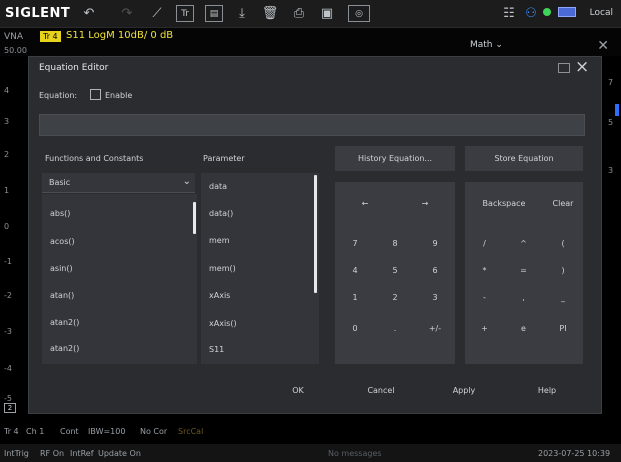  What do you see at coordinates (523, 298) in the screenshot?
I see `key-comma: ,` at bounding box center [523, 298].